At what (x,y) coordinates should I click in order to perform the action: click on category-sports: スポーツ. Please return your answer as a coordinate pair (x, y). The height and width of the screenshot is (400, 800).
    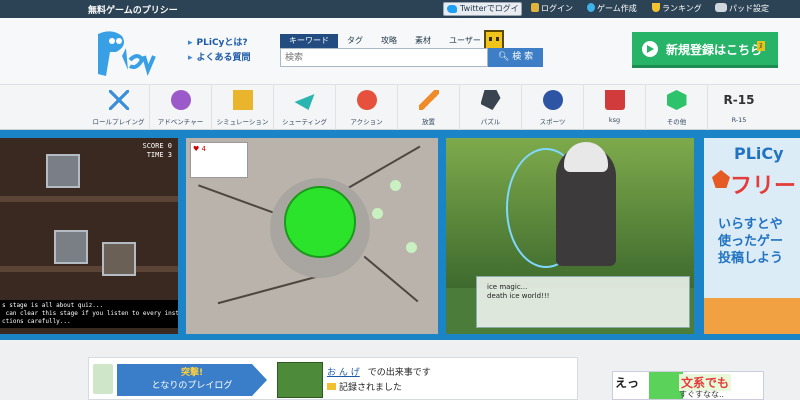
    Looking at the image, I should click on (553, 108).